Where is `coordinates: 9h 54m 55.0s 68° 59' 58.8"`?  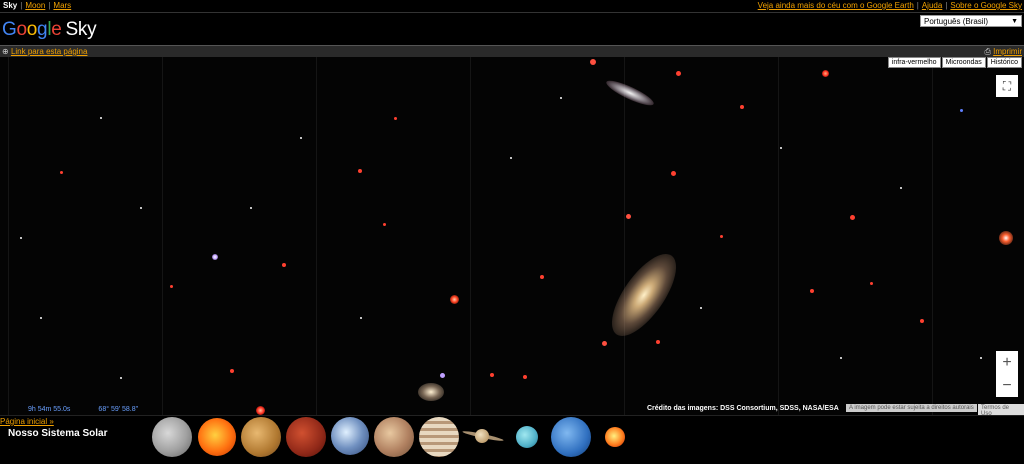
coordinates: 9h 54m 55.0s 68° 59' 58.8" is located at coordinates (97, 409).